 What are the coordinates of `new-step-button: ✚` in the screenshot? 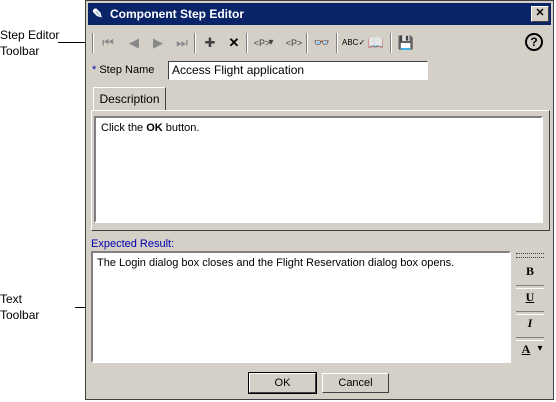 It's located at (210, 43).